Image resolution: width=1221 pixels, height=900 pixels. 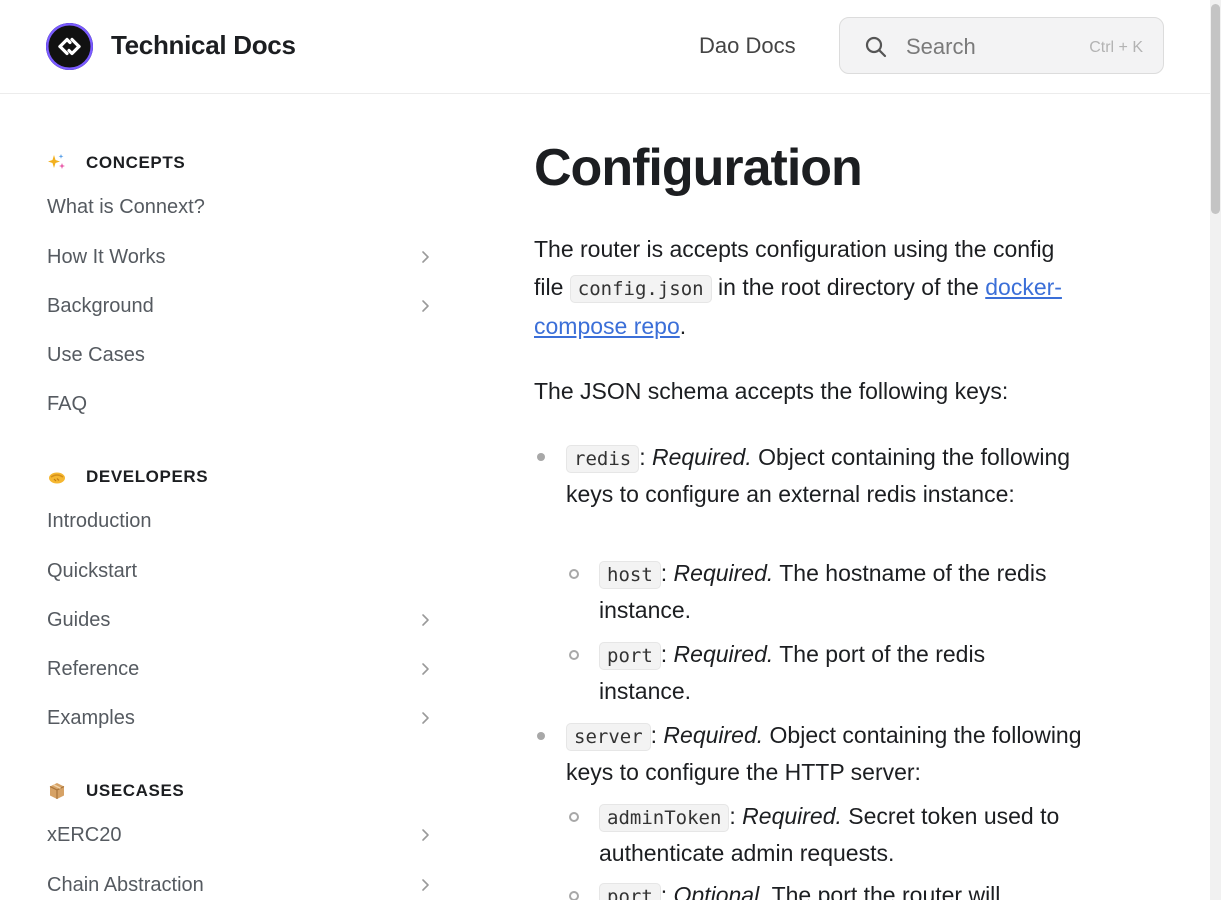 I want to click on search-icon, so click(x=876, y=47).